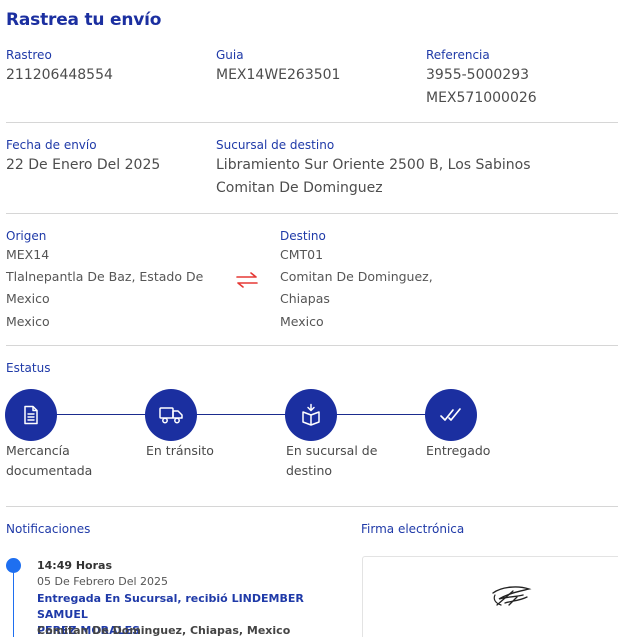 This screenshot has height=637, width=618. What do you see at coordinates (38, 450) in the screenshot?
I see `status-step-label-line: Mercancía` at bounding box center [38, 450].